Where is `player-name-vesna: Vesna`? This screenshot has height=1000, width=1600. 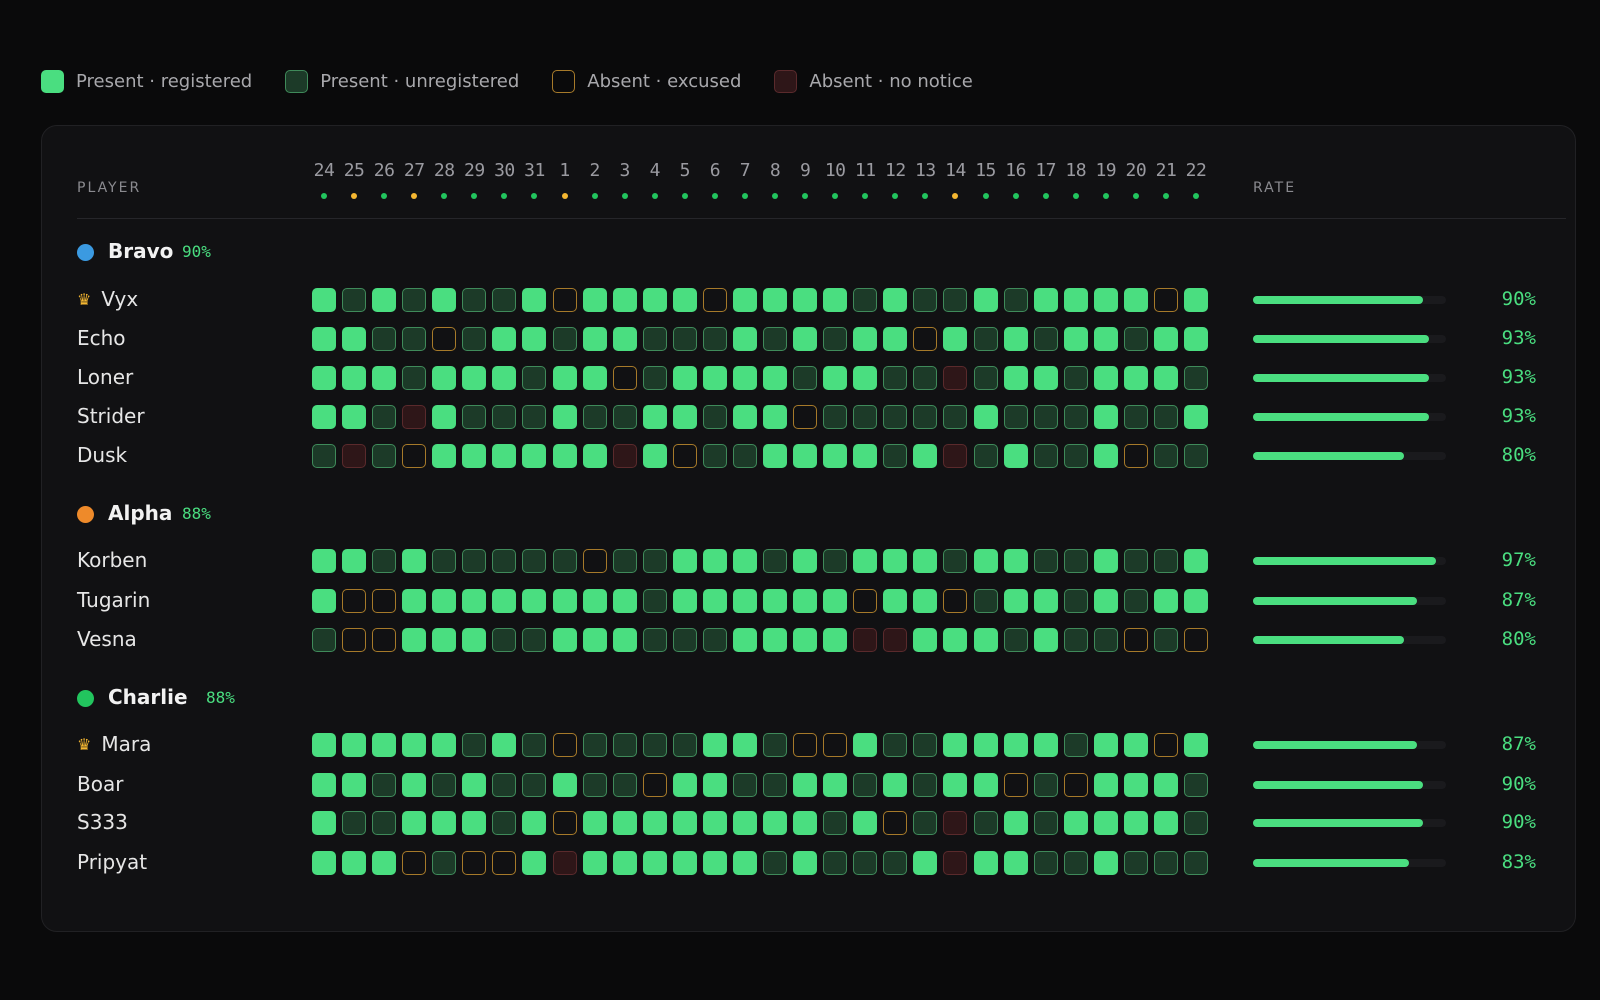
player-name-vesna: Vesna is located at coordinates (107, 639).